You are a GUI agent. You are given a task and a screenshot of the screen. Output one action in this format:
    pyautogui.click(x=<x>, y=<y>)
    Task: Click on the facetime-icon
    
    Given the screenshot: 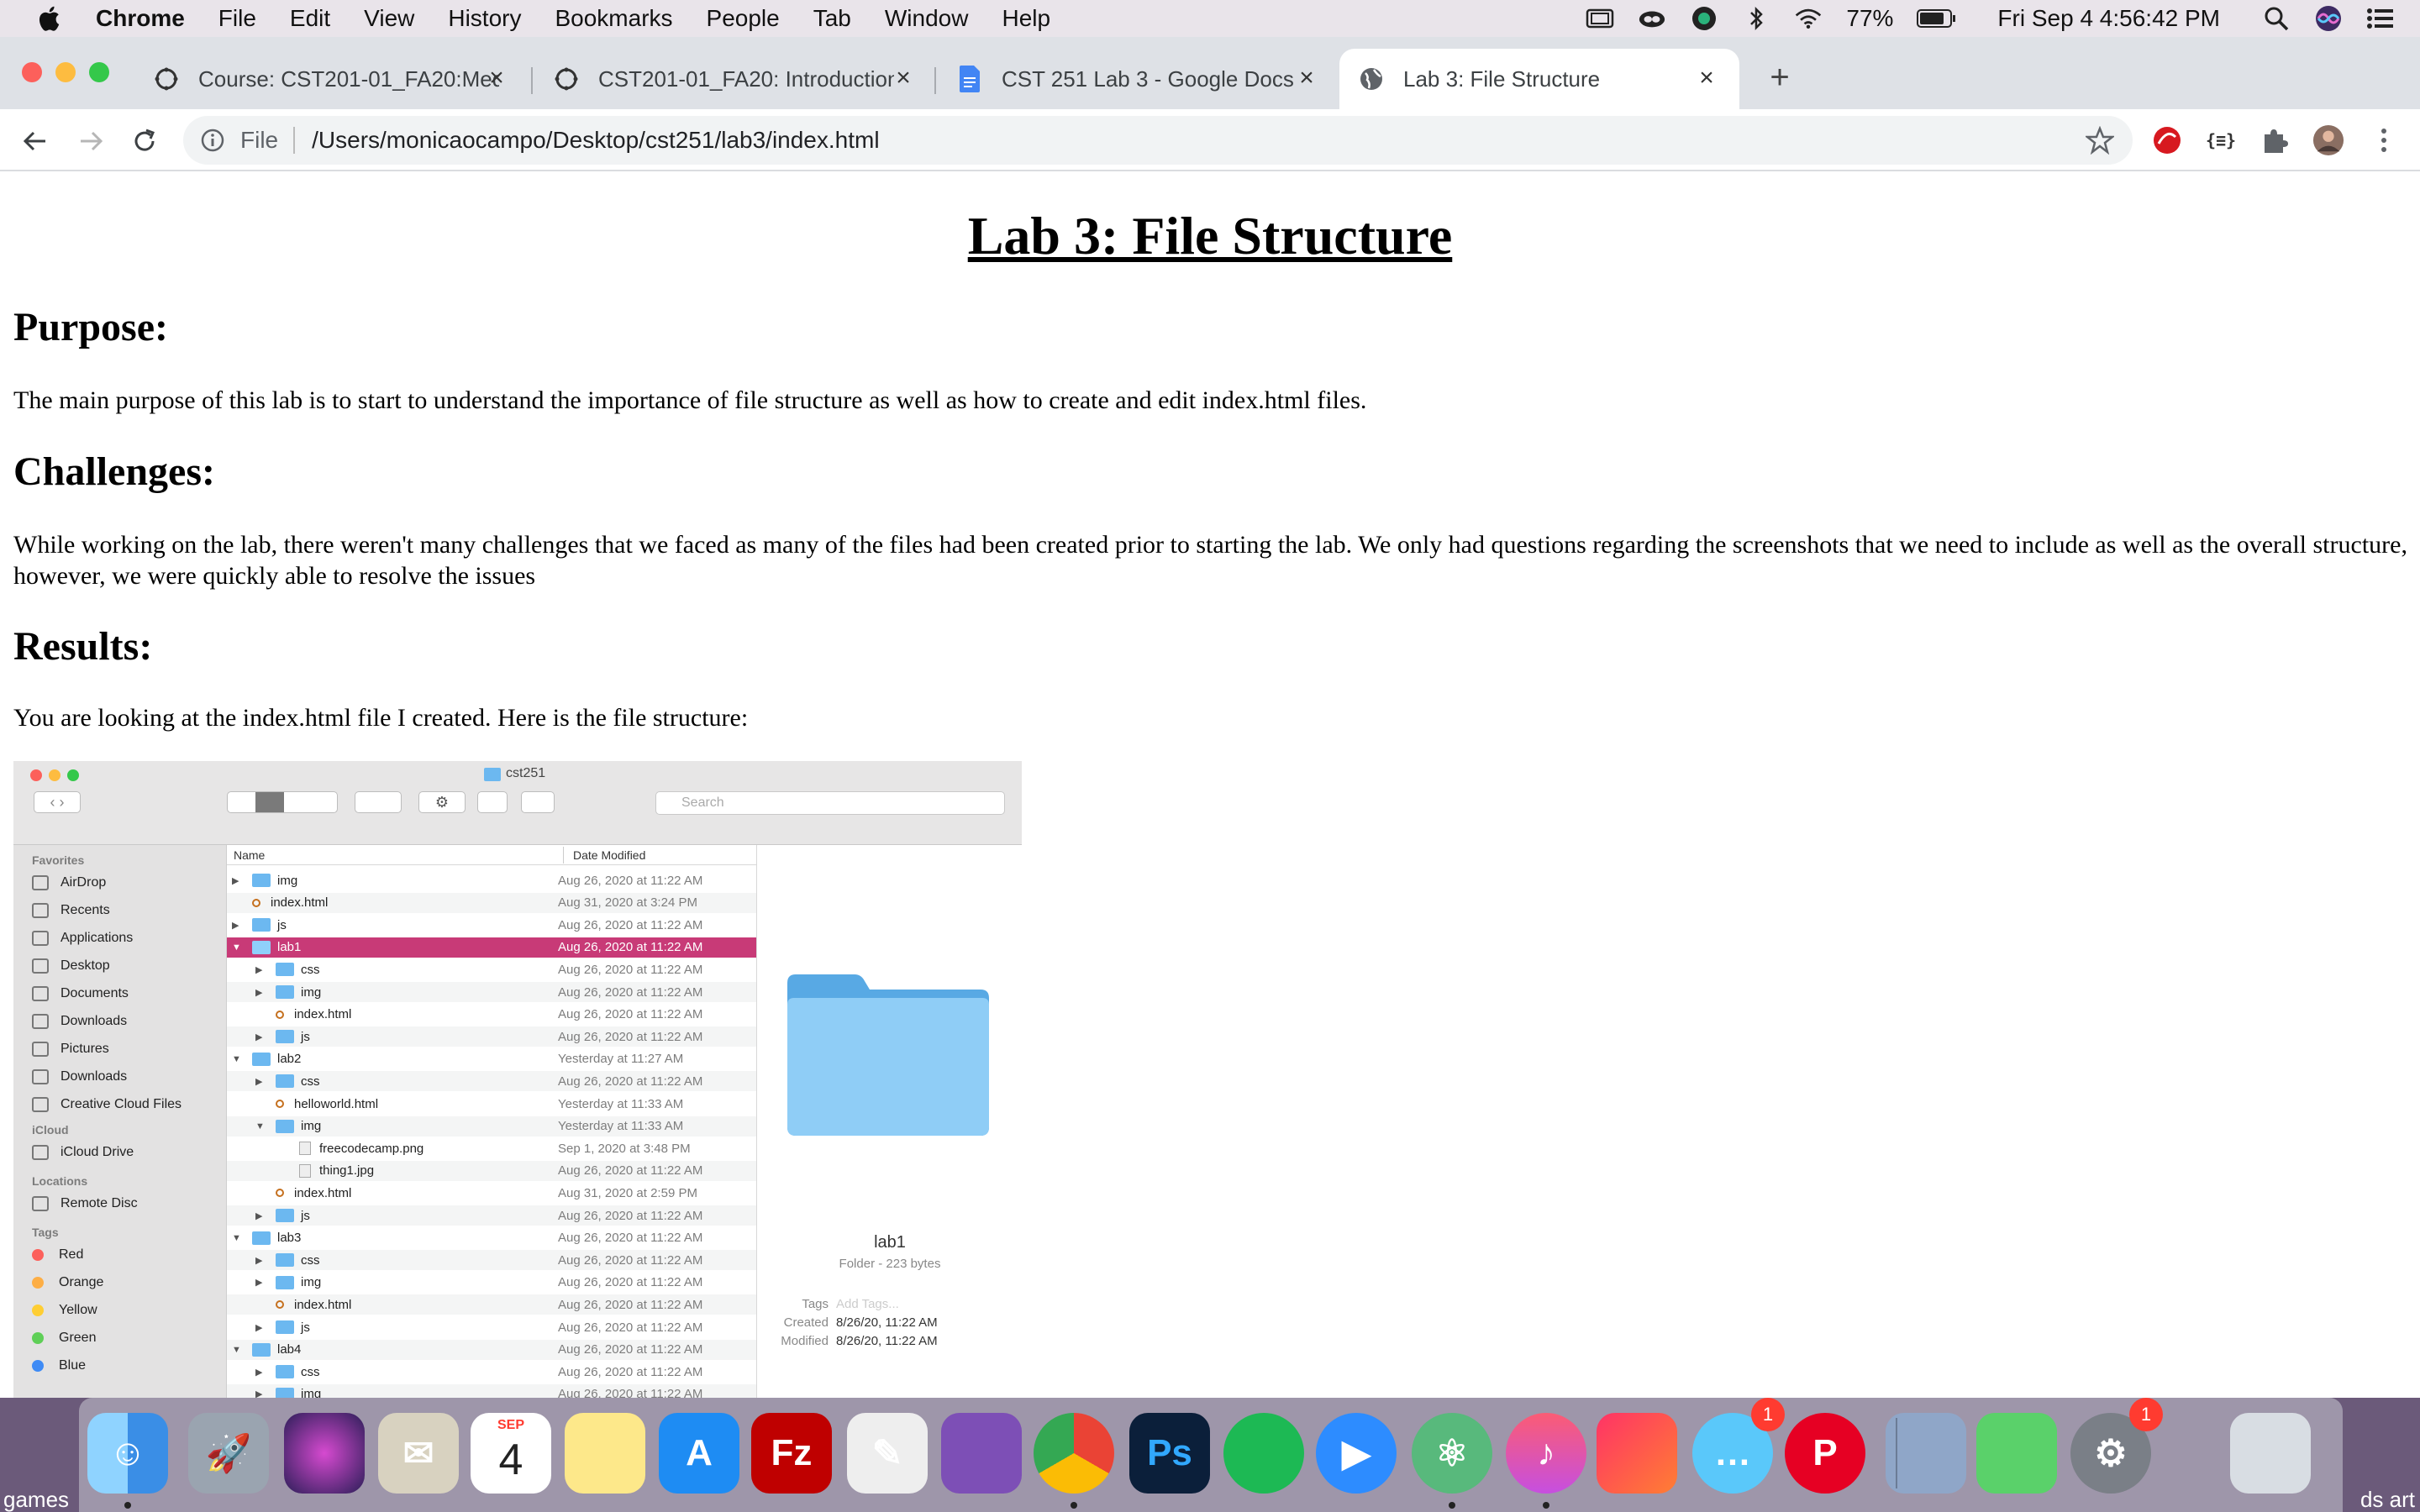 What is the action you would take?
    pyautogui.click(x=2016, y=1453)
    